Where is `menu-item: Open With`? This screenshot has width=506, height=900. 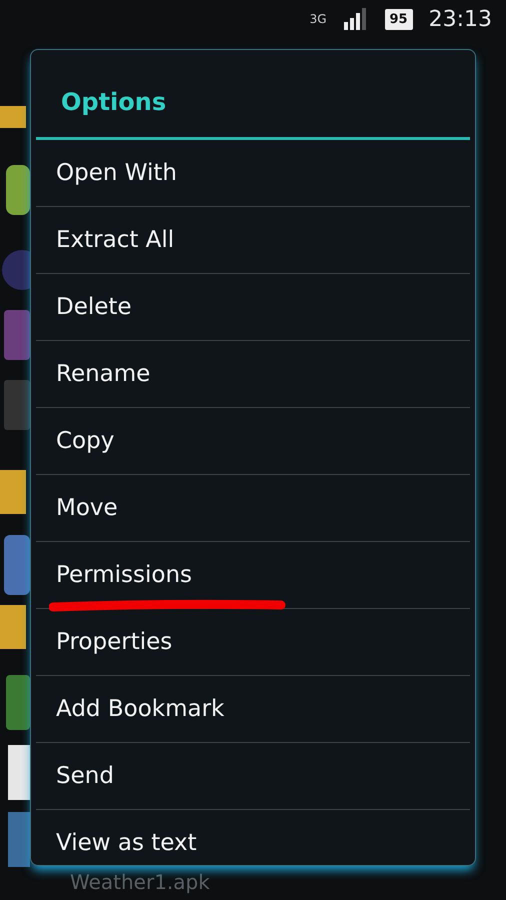
menu-item: Open With is located at coordinates (253, 173).